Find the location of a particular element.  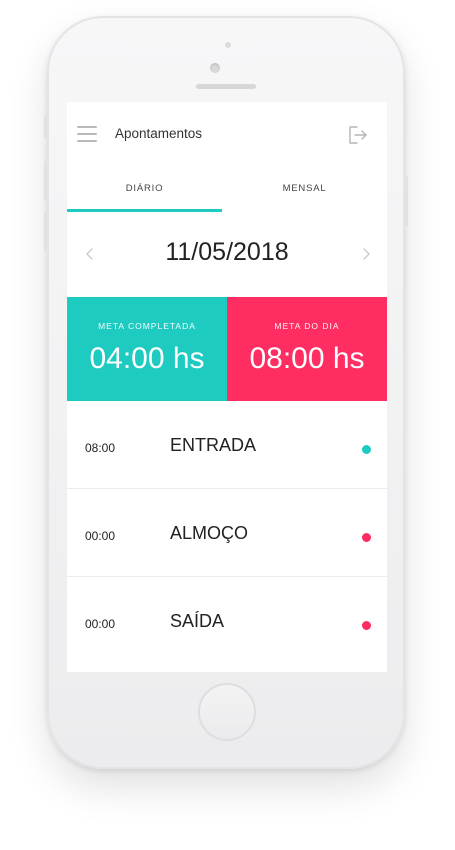

goal-completed-card: META COMPLETADA 04:00 hs is located at coordinates (147, 349).